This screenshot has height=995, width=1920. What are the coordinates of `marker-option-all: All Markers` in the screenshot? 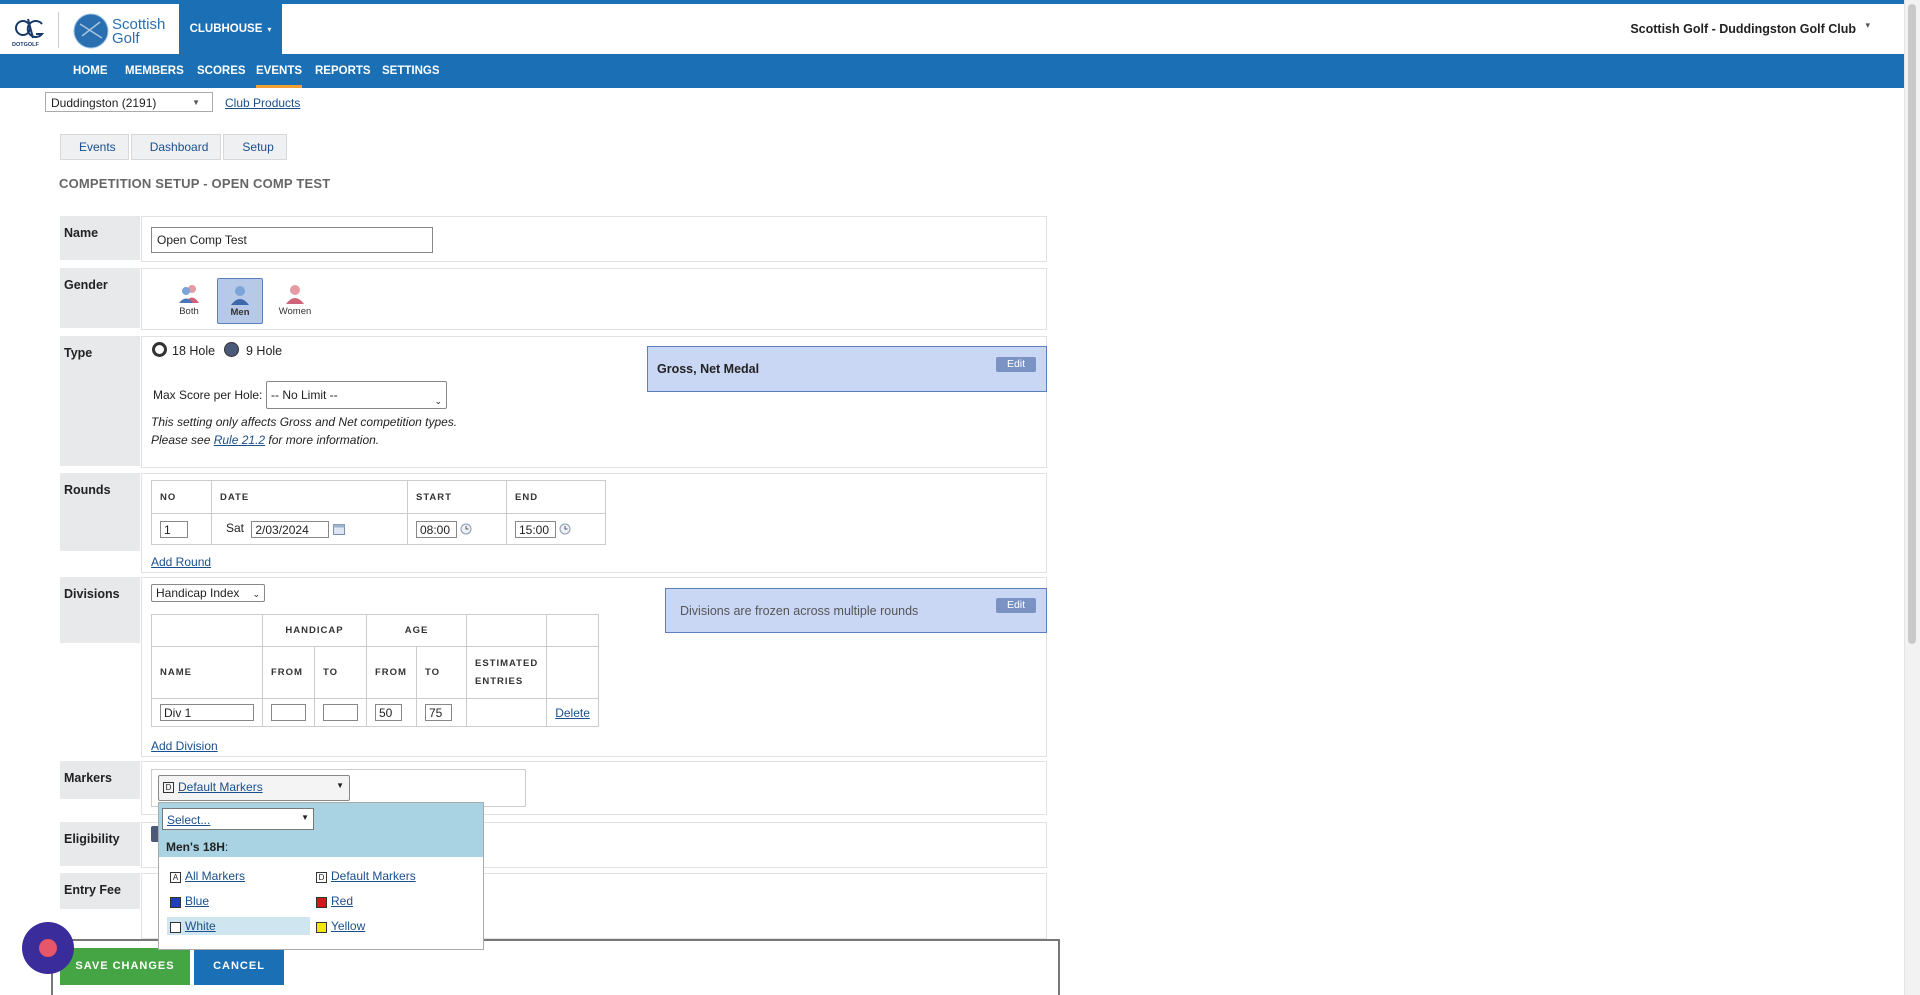 It's located at (215, 876).